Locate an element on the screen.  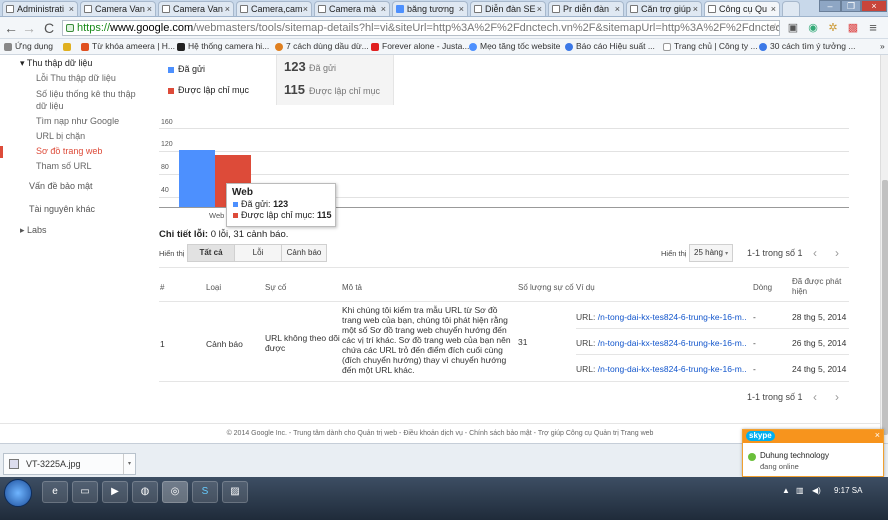
sidebar-group-labs: ▸ Labs is located at coordinates (33, 230).